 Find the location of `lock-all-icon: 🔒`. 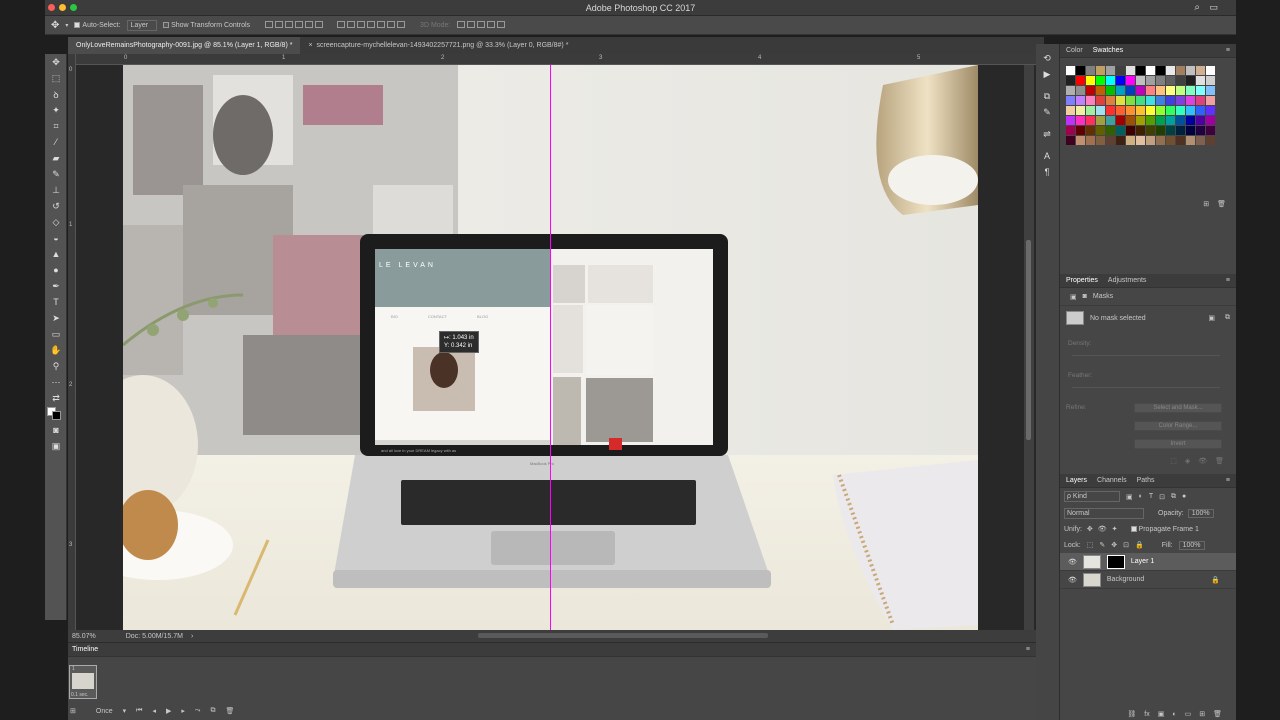

lock-all-icon: 🔒 is located at coordinates (1139, 545).